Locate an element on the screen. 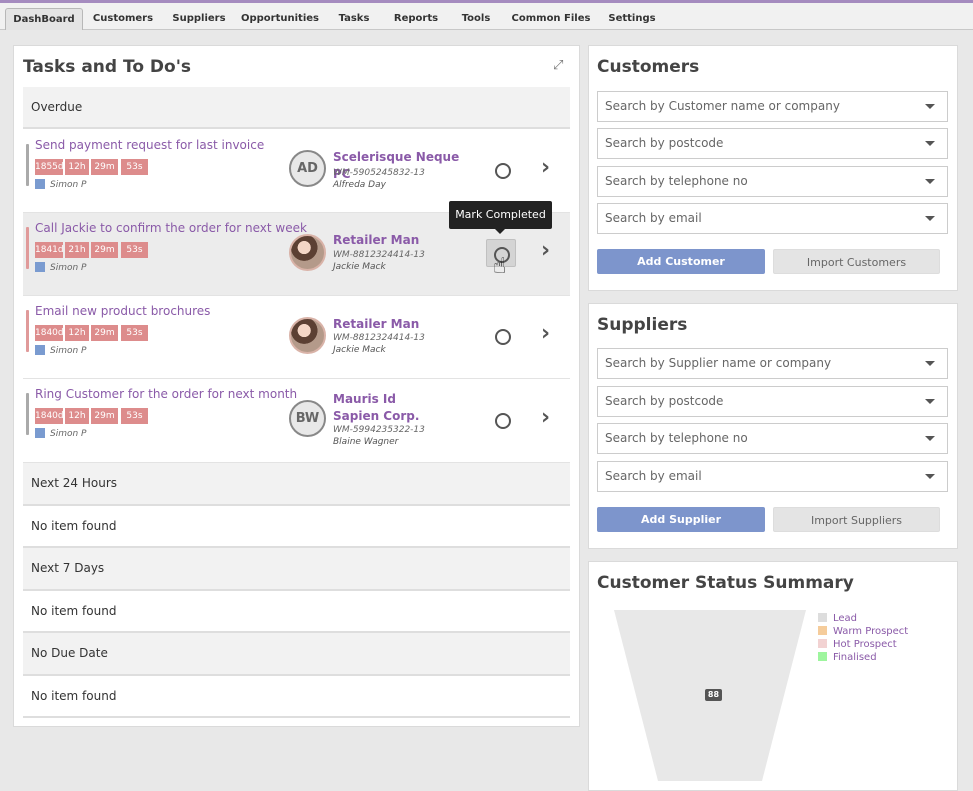 The width and height of the screenshot is (973, 791). tab-suppliers: Suppliers is located at coordinates (199, 18).